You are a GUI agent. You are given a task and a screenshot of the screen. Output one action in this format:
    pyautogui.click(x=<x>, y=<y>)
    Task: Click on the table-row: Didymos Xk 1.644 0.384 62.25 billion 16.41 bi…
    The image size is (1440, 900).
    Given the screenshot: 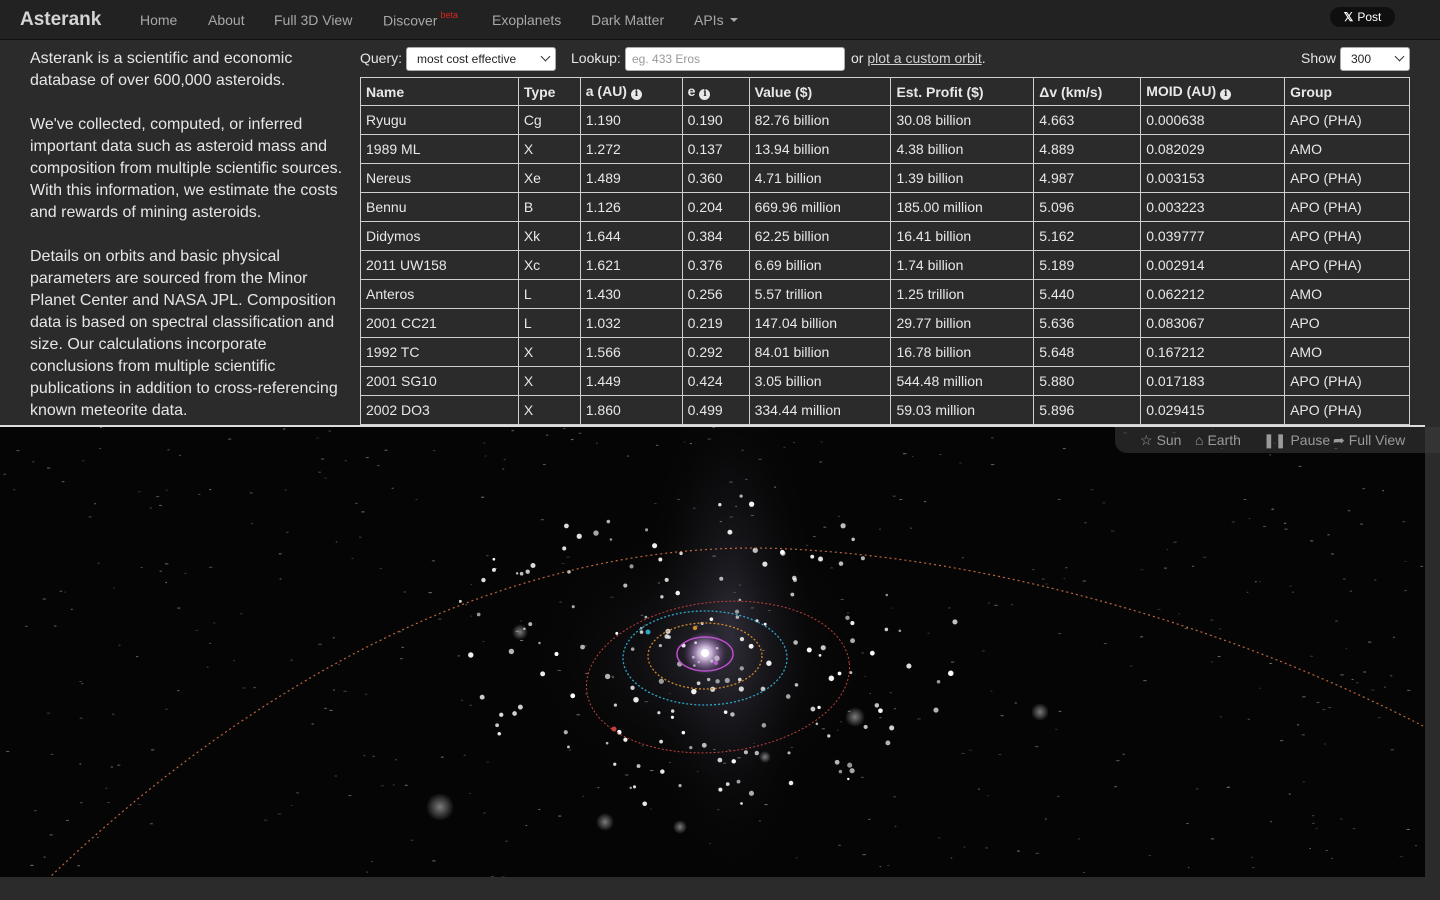 What is the action you would take?
    pyautogui.click(x=885, y=236)
    